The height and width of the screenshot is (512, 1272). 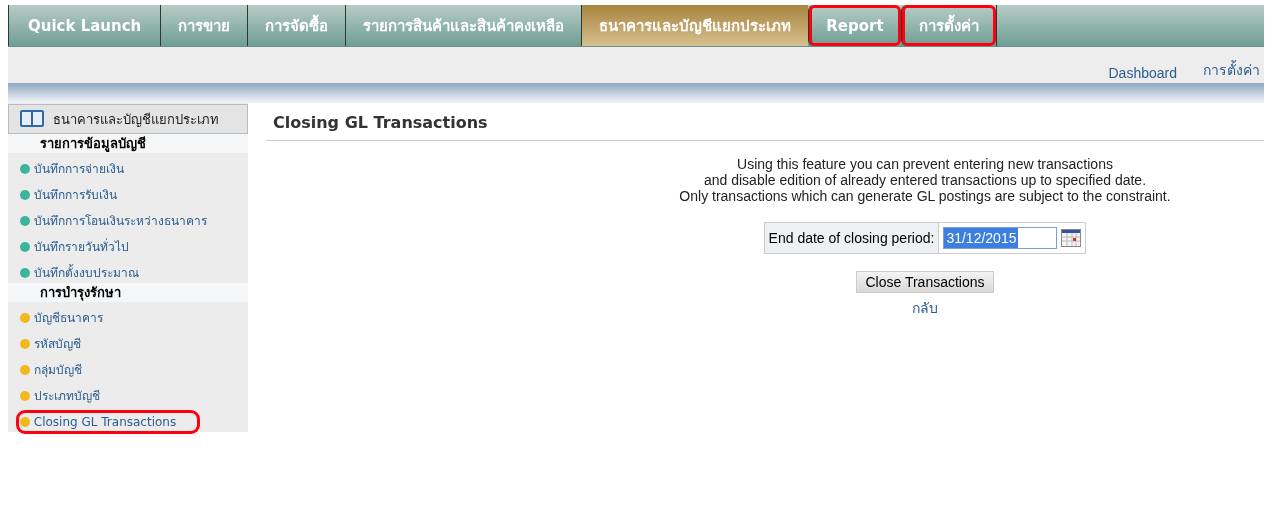 I want to click on close-transactions-button: Close Transactions, so click(x=925, y=282).